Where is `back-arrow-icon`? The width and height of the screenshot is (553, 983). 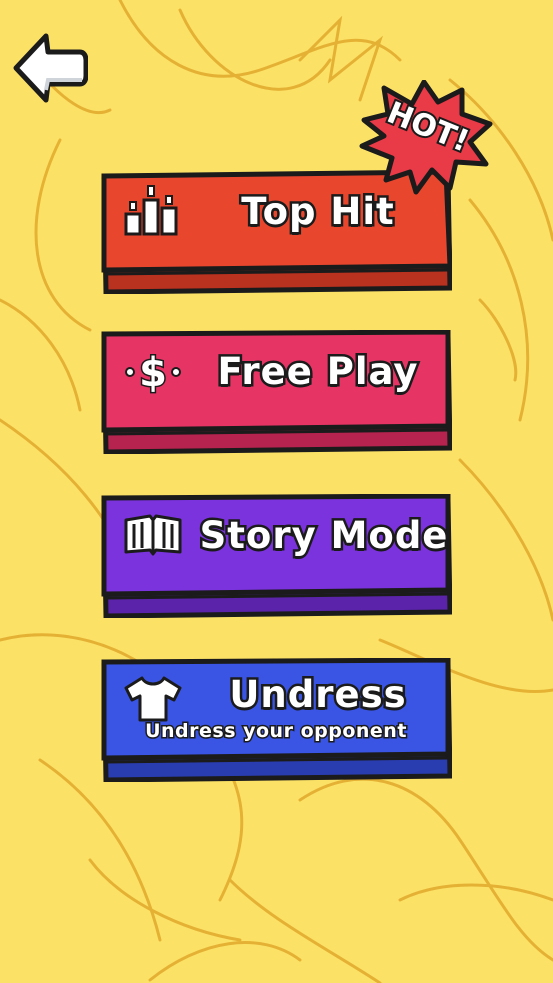 back-arrow-icon is located at coordinates (51, 68).